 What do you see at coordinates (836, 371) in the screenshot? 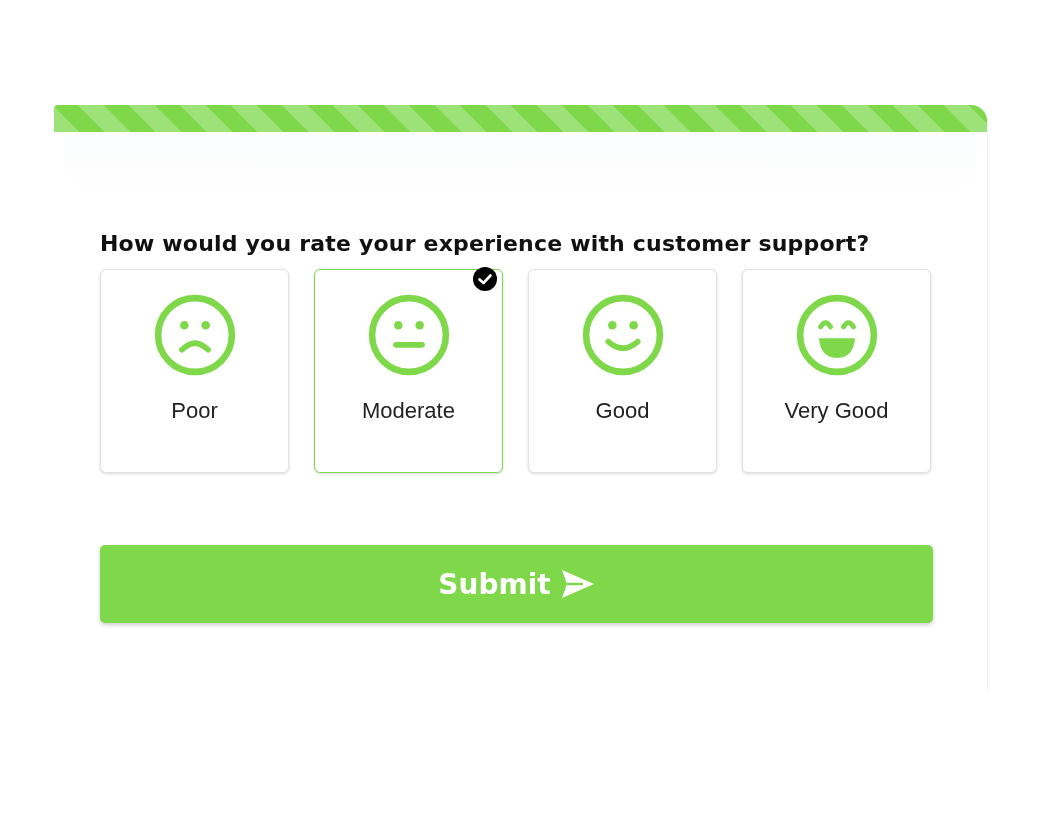
I see `rating-option: Very Good` at bounding box center [836, 371].